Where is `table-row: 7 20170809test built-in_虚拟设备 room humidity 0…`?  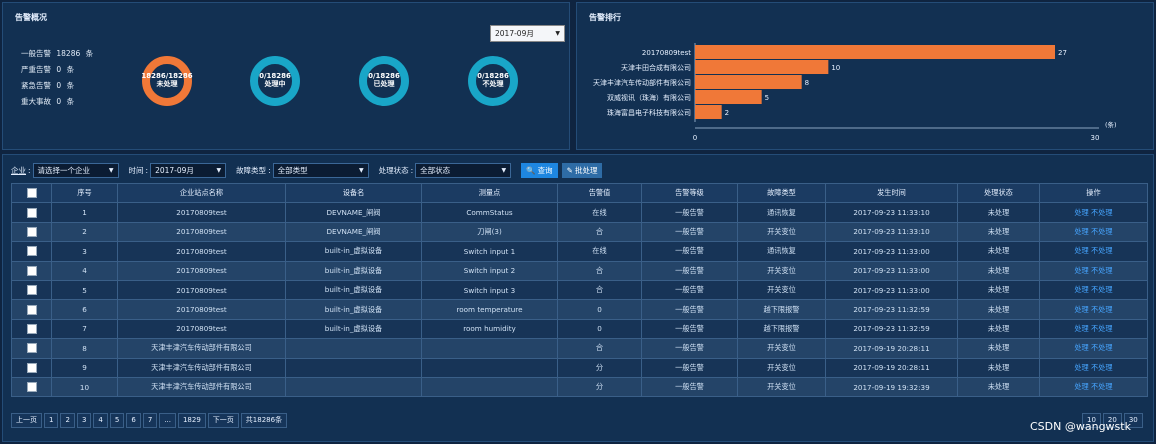
table-row: 7 20170809test built-in_虚拟设备 room humidity 0… is located at coordinates (579, 329).